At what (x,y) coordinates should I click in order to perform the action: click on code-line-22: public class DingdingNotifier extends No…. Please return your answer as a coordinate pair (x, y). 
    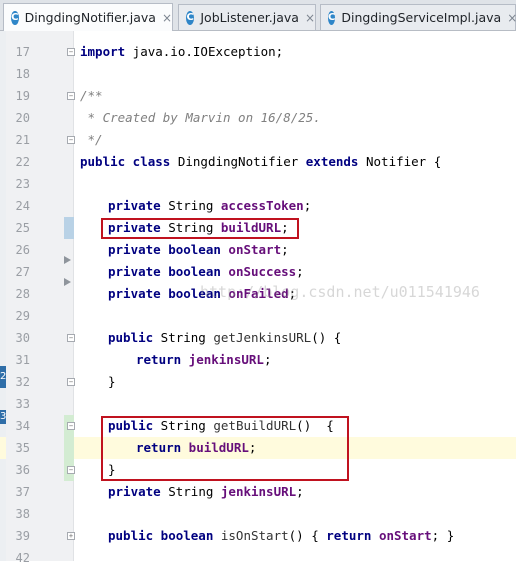
    Looking at the image, I should click on (261, 161).